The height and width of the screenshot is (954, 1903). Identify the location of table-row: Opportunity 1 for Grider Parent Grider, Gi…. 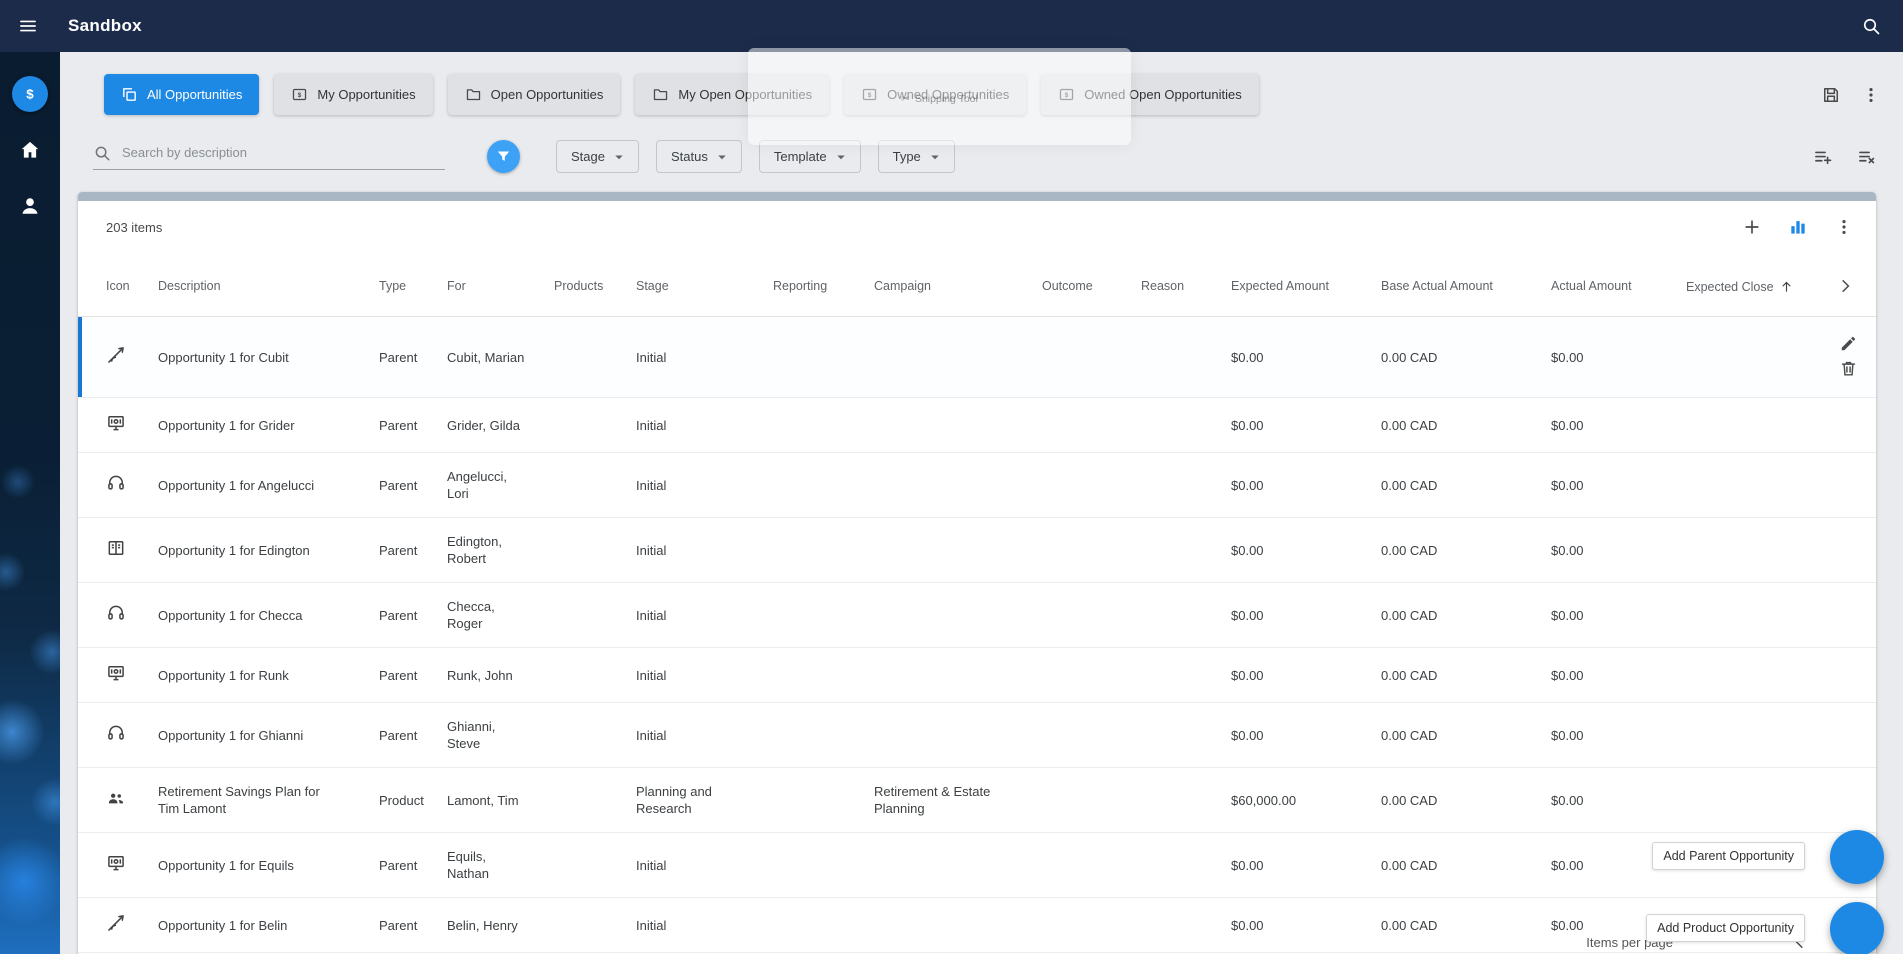
(977, 425).